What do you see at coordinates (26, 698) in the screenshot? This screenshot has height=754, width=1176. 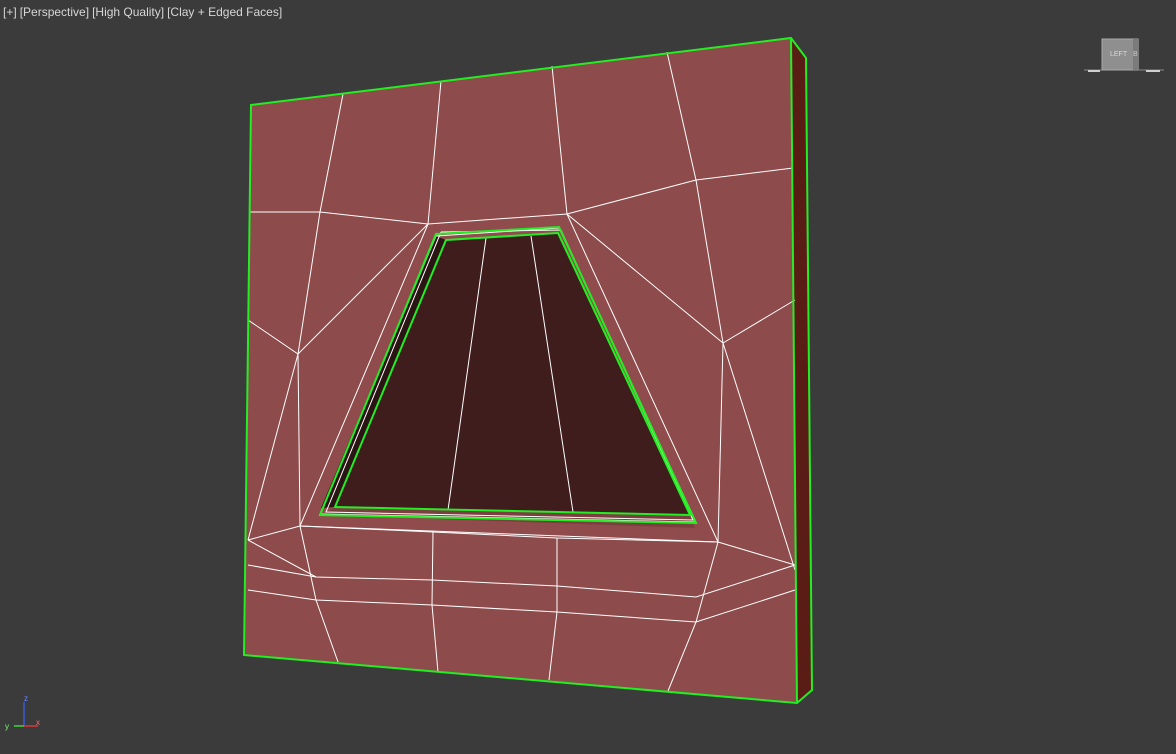 I see `z-axis-label: z` at bounding box center [26, 698].